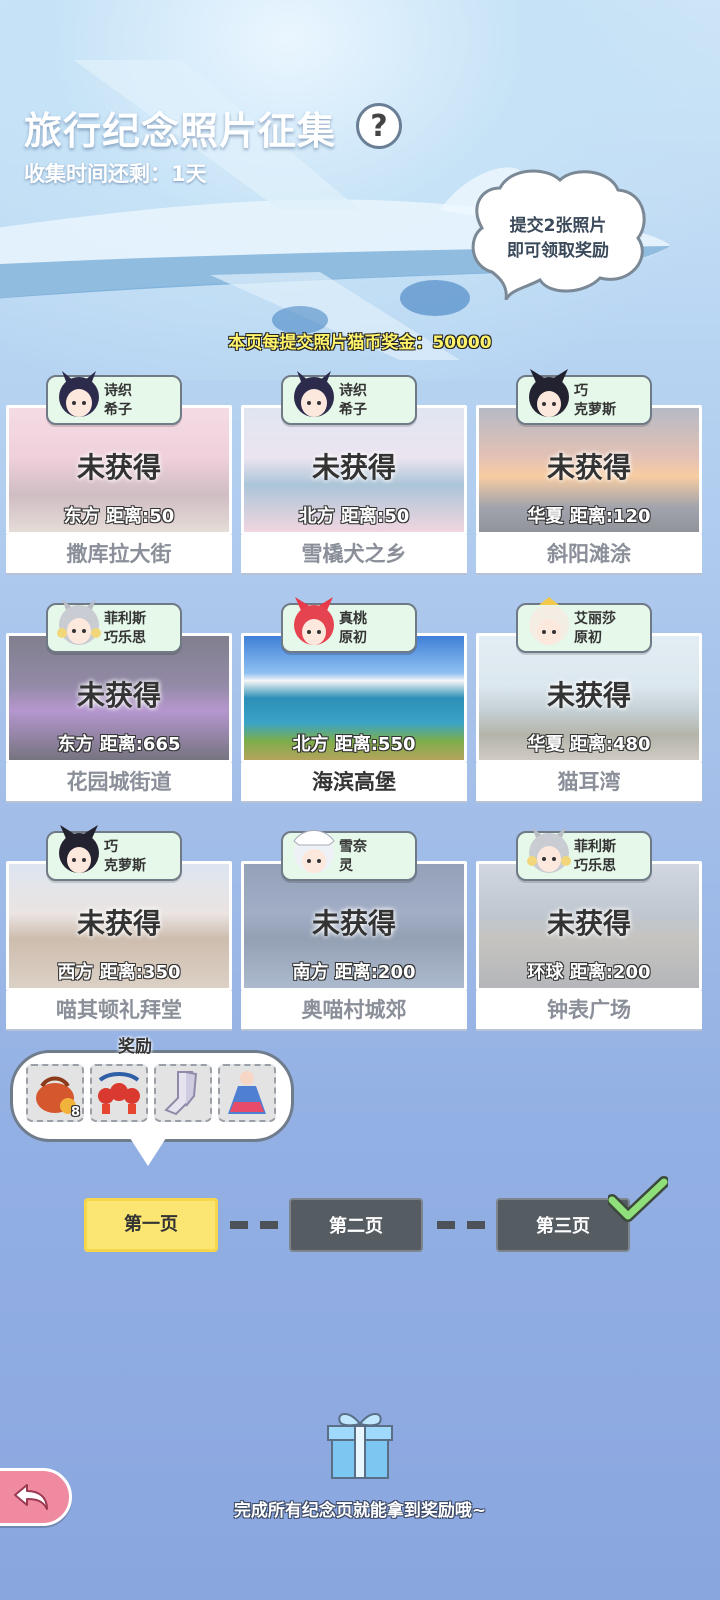 The width and height of the screenshot is (720, 1600). Describe the element at coordinates (119, 972) in the screenshot. I see `distance-text: 西方 距离:350` at that location.